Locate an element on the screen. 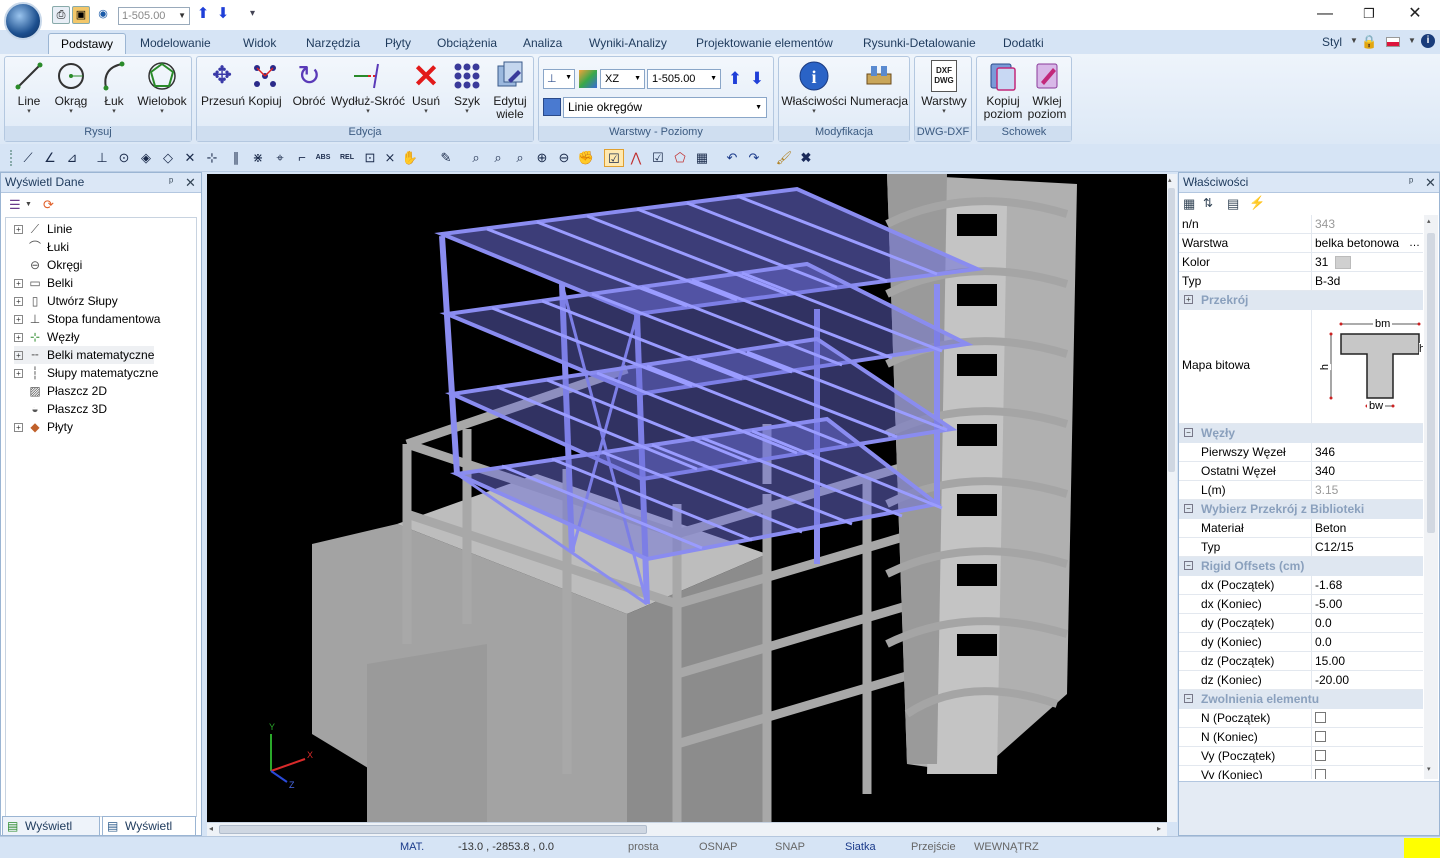  snap-tangent-icon: ◇ is located at coordinates (168, 158).